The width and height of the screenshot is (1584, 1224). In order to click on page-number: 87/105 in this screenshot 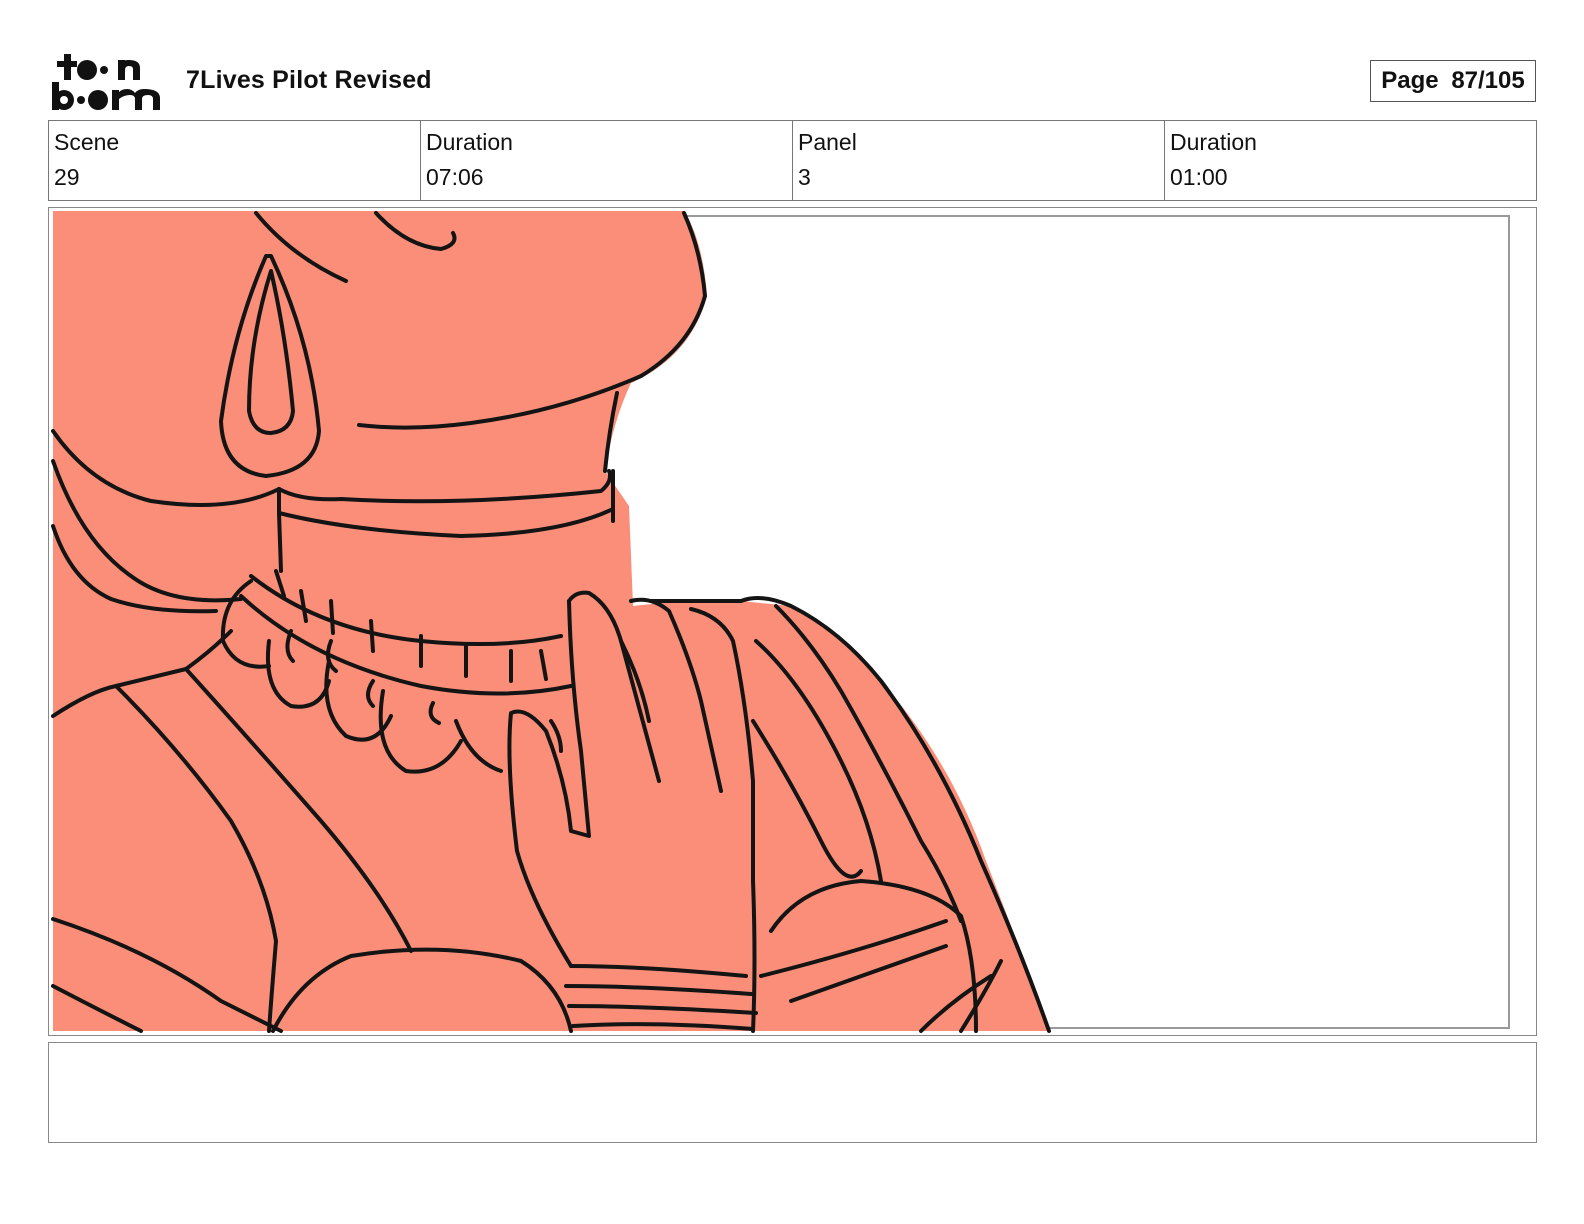, I will do `click(1488, 80)`.